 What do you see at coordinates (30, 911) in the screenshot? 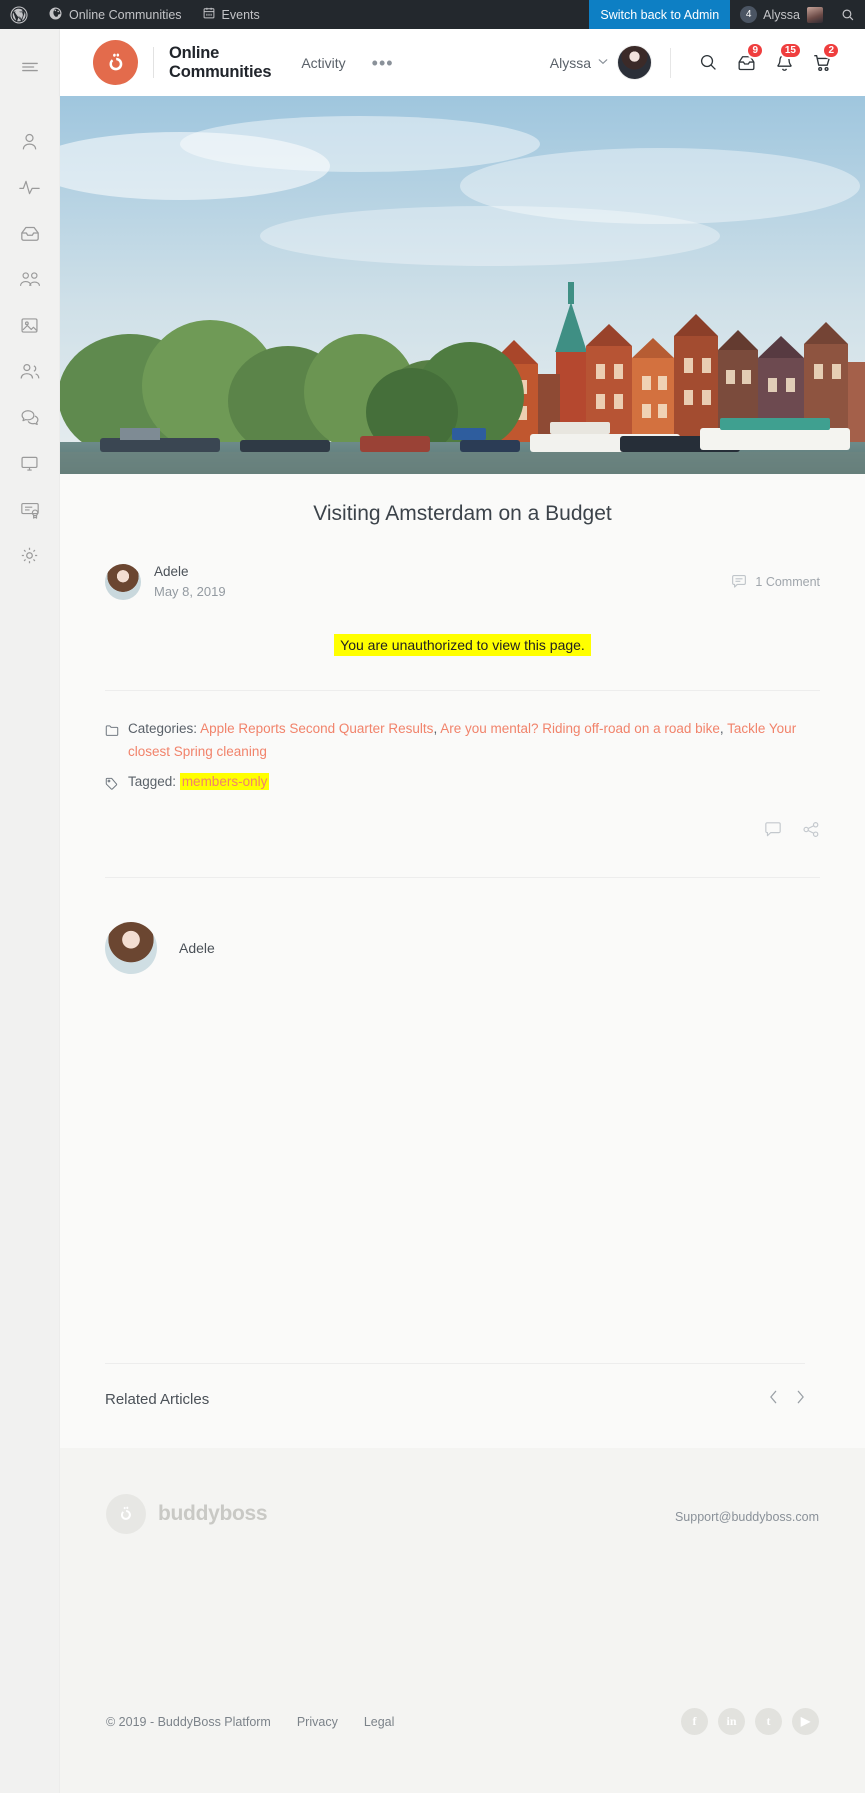
I see `left-icon-rail` at bounding box center [30, 911].